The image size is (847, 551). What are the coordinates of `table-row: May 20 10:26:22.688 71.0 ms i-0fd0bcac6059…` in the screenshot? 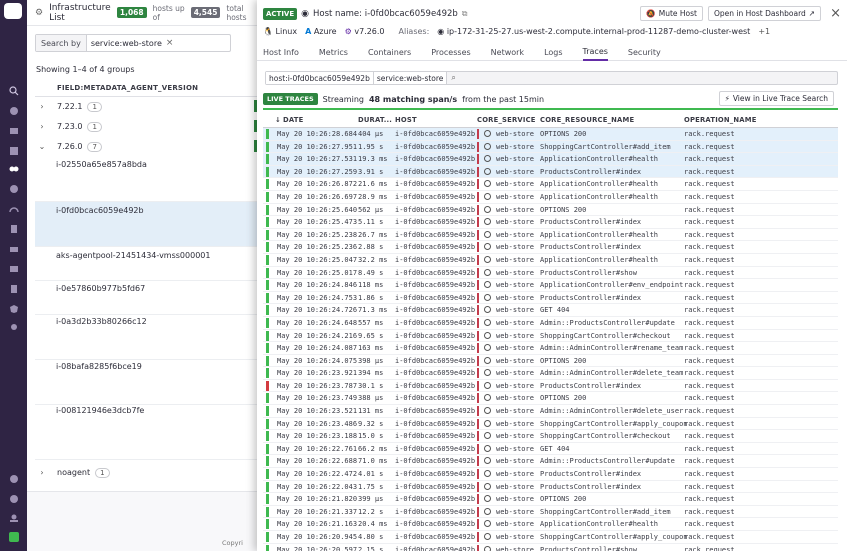 It's located at (550, 462).